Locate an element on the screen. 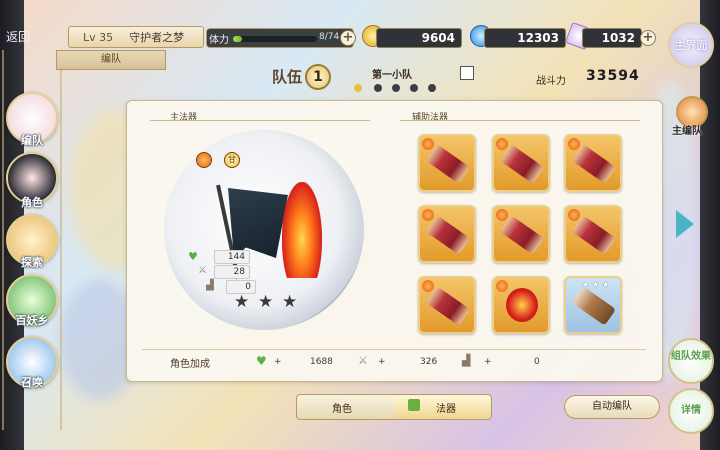 The width and height of the screenshot is (720, 450). bonus-plus-1: + is located at coordinates (278, 362).